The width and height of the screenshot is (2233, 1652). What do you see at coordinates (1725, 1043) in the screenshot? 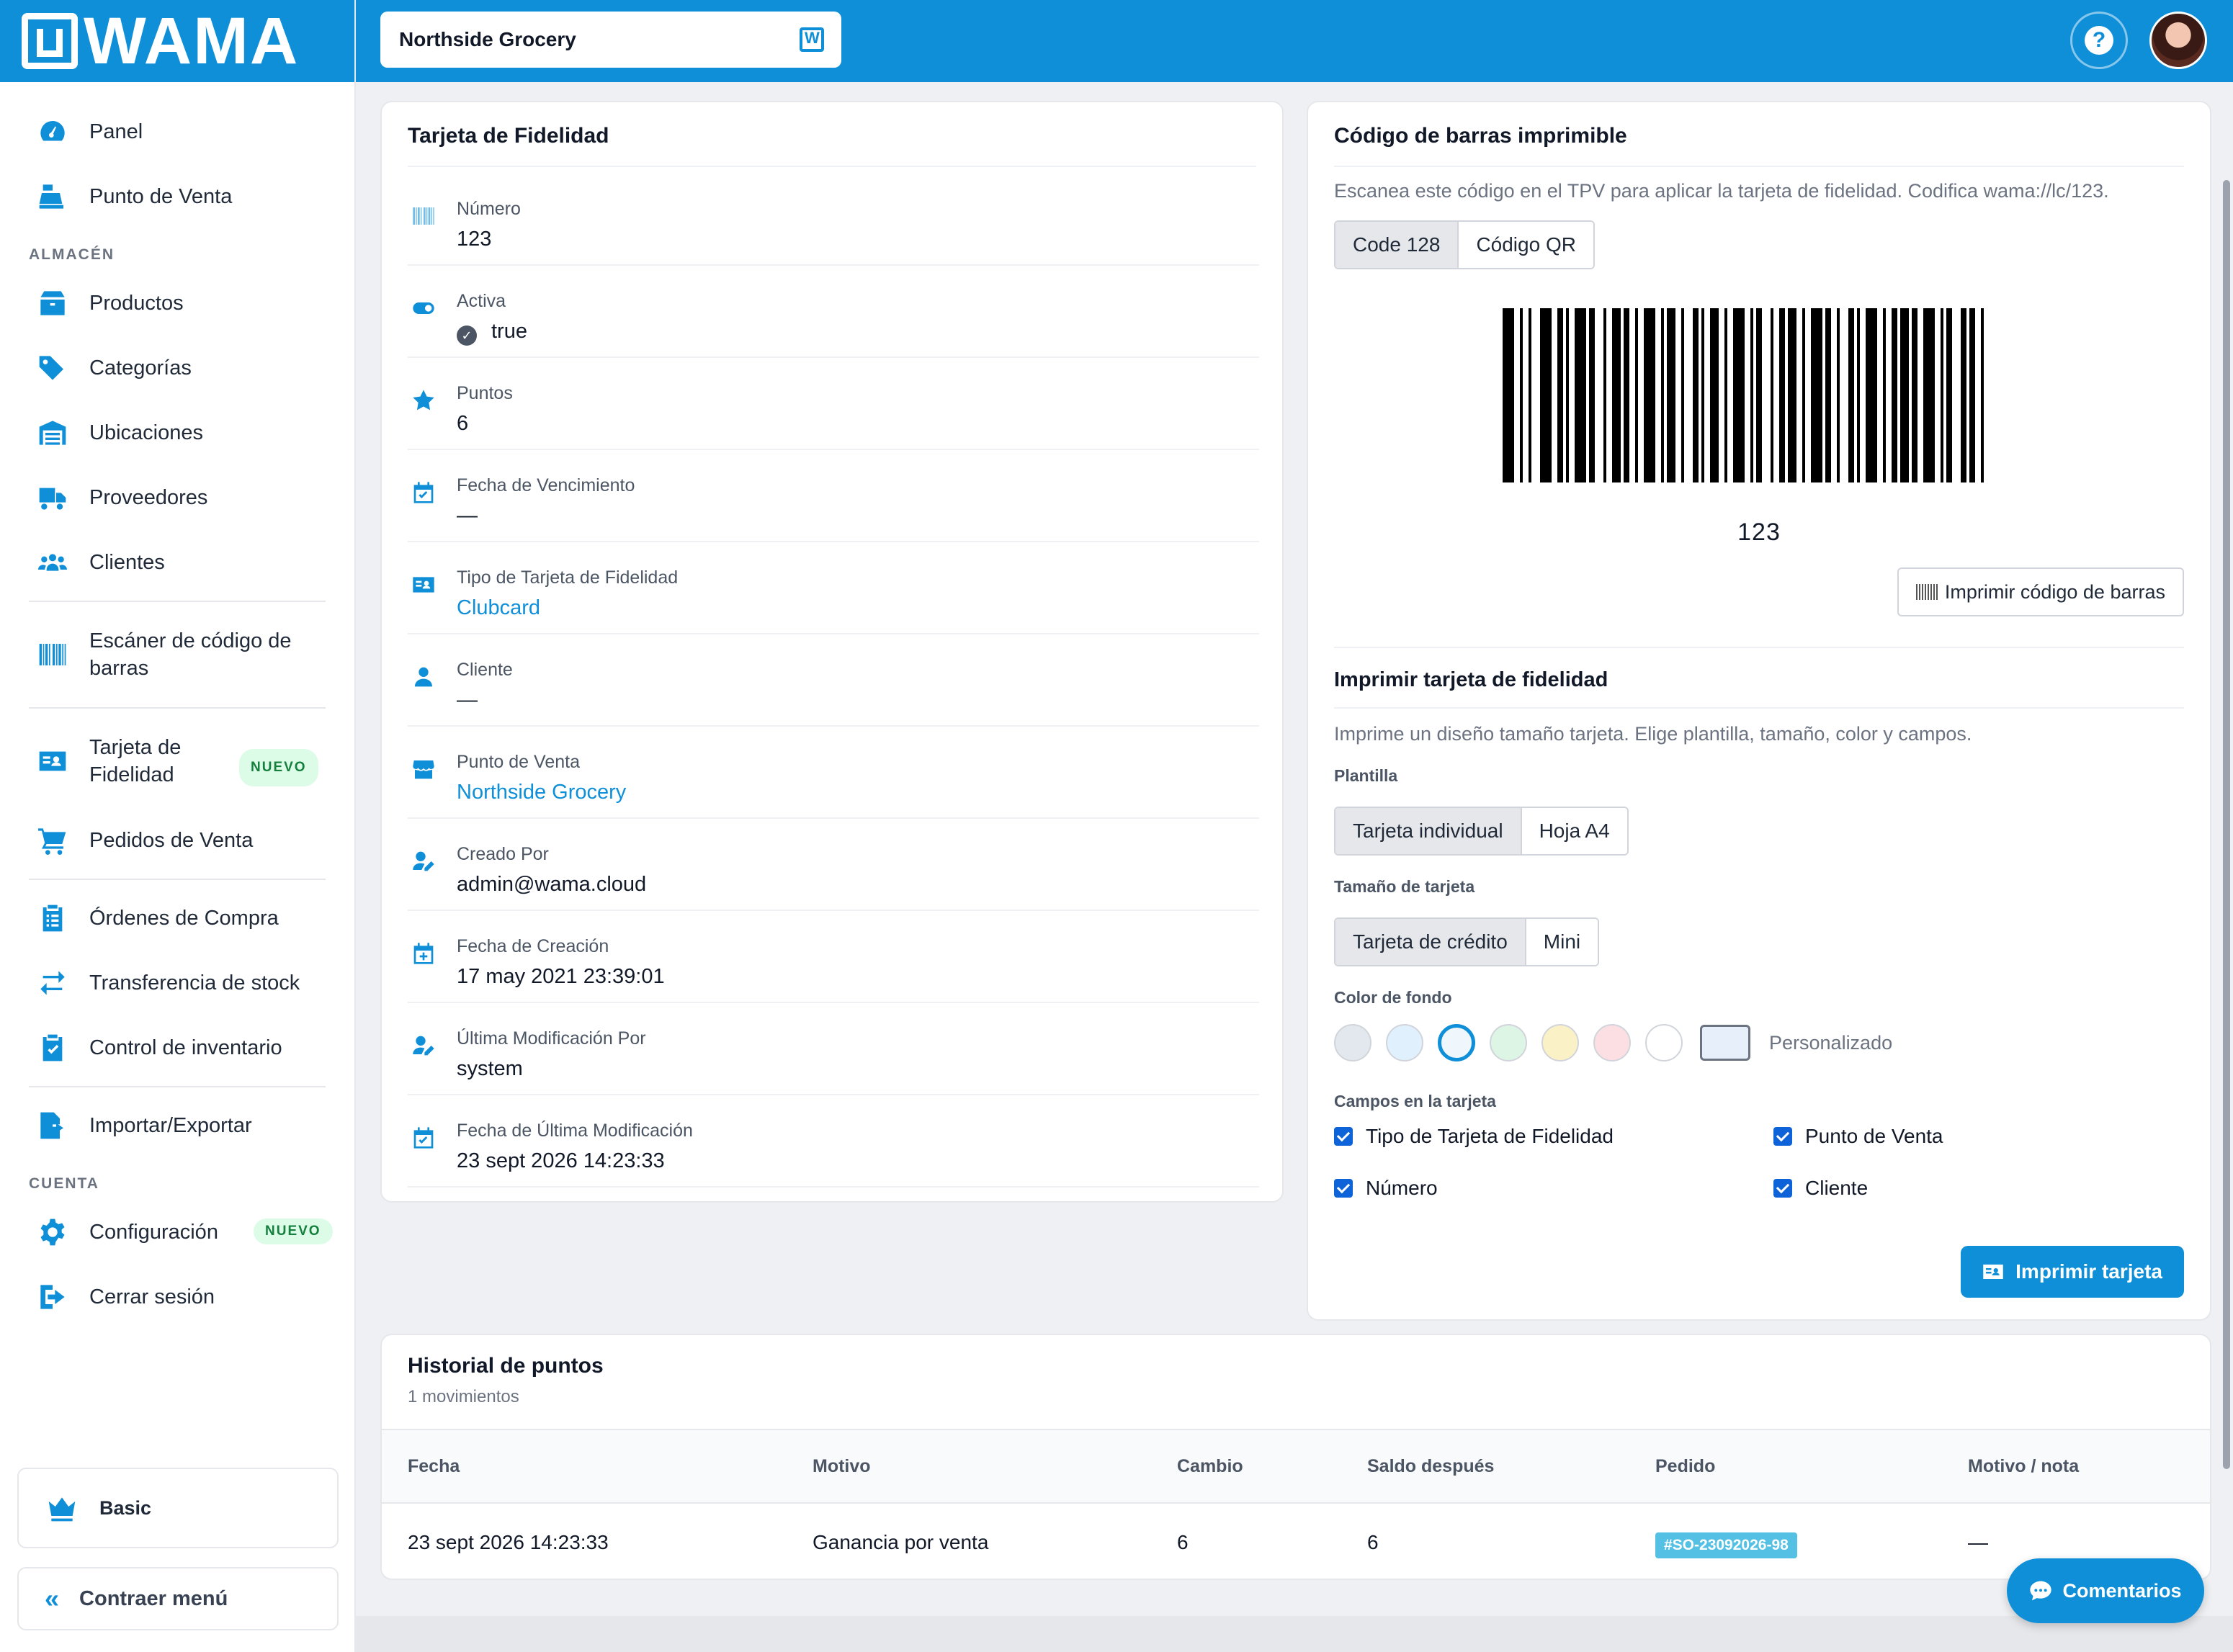
I see `custom-color-picker` at bounding box center [1725, 1043].